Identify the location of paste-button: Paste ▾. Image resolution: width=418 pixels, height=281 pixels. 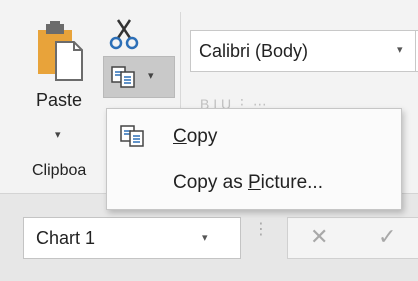
(63, 85).